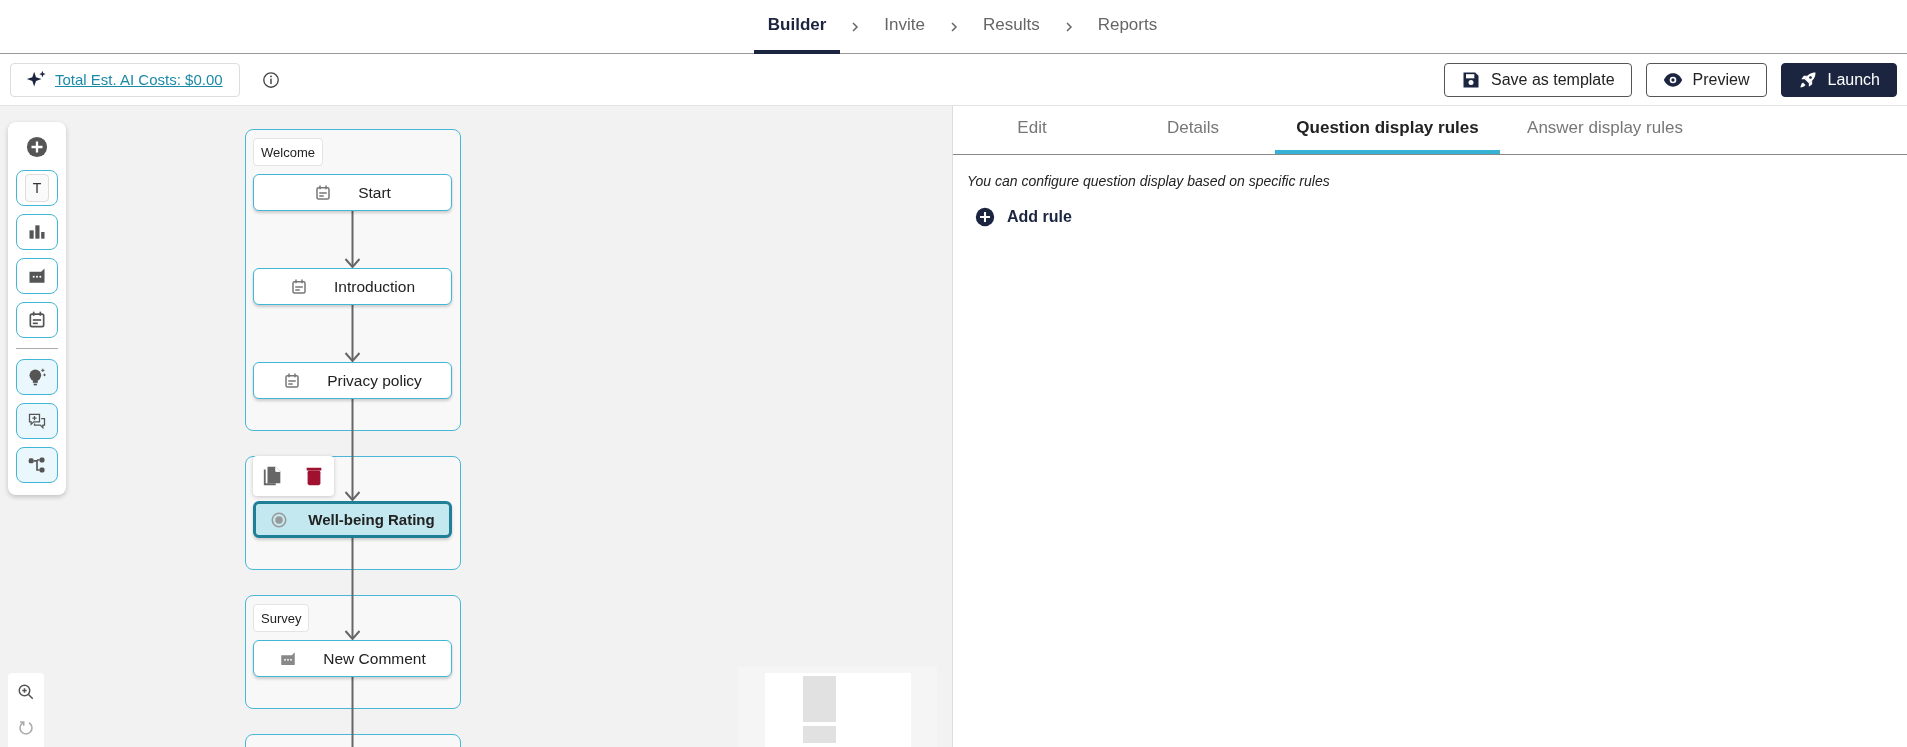  Describe the element at coordinates (37, 188) in the screenshot. I see `text-tool-button: T` at that location.